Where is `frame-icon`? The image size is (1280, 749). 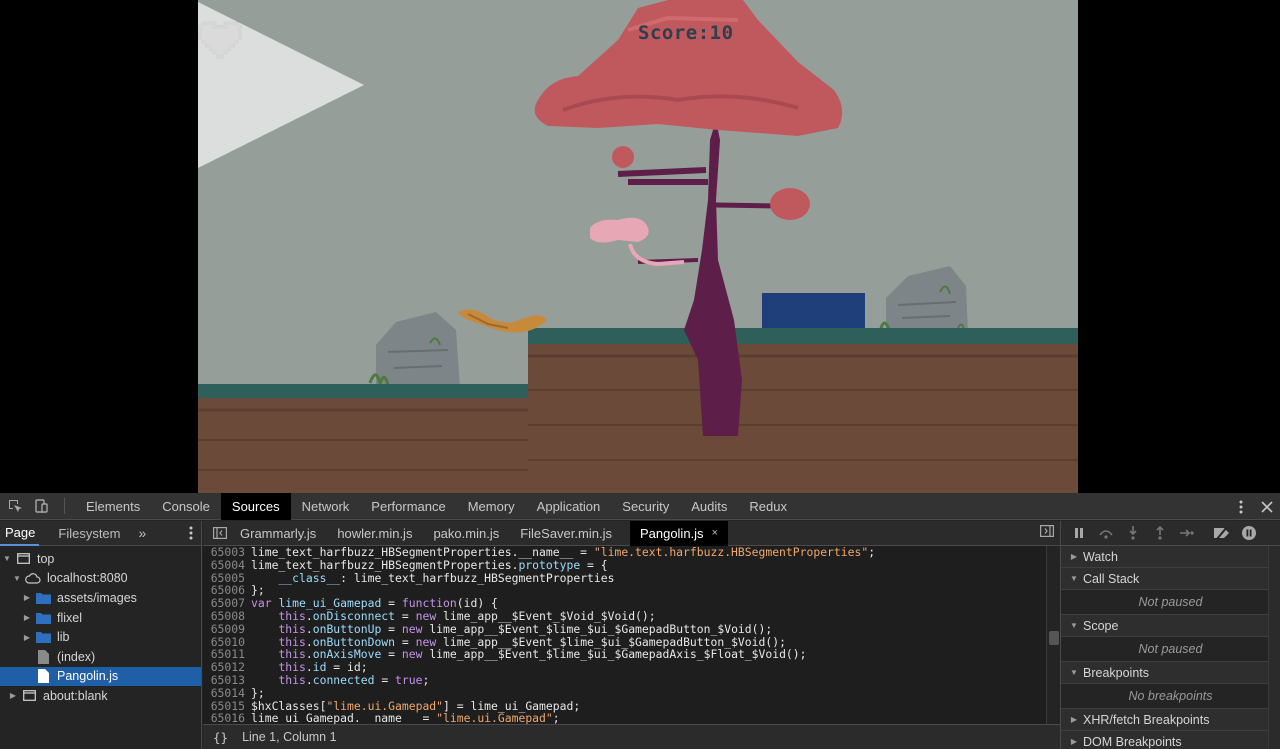 frame-icon is located at coordinates (23, 559).